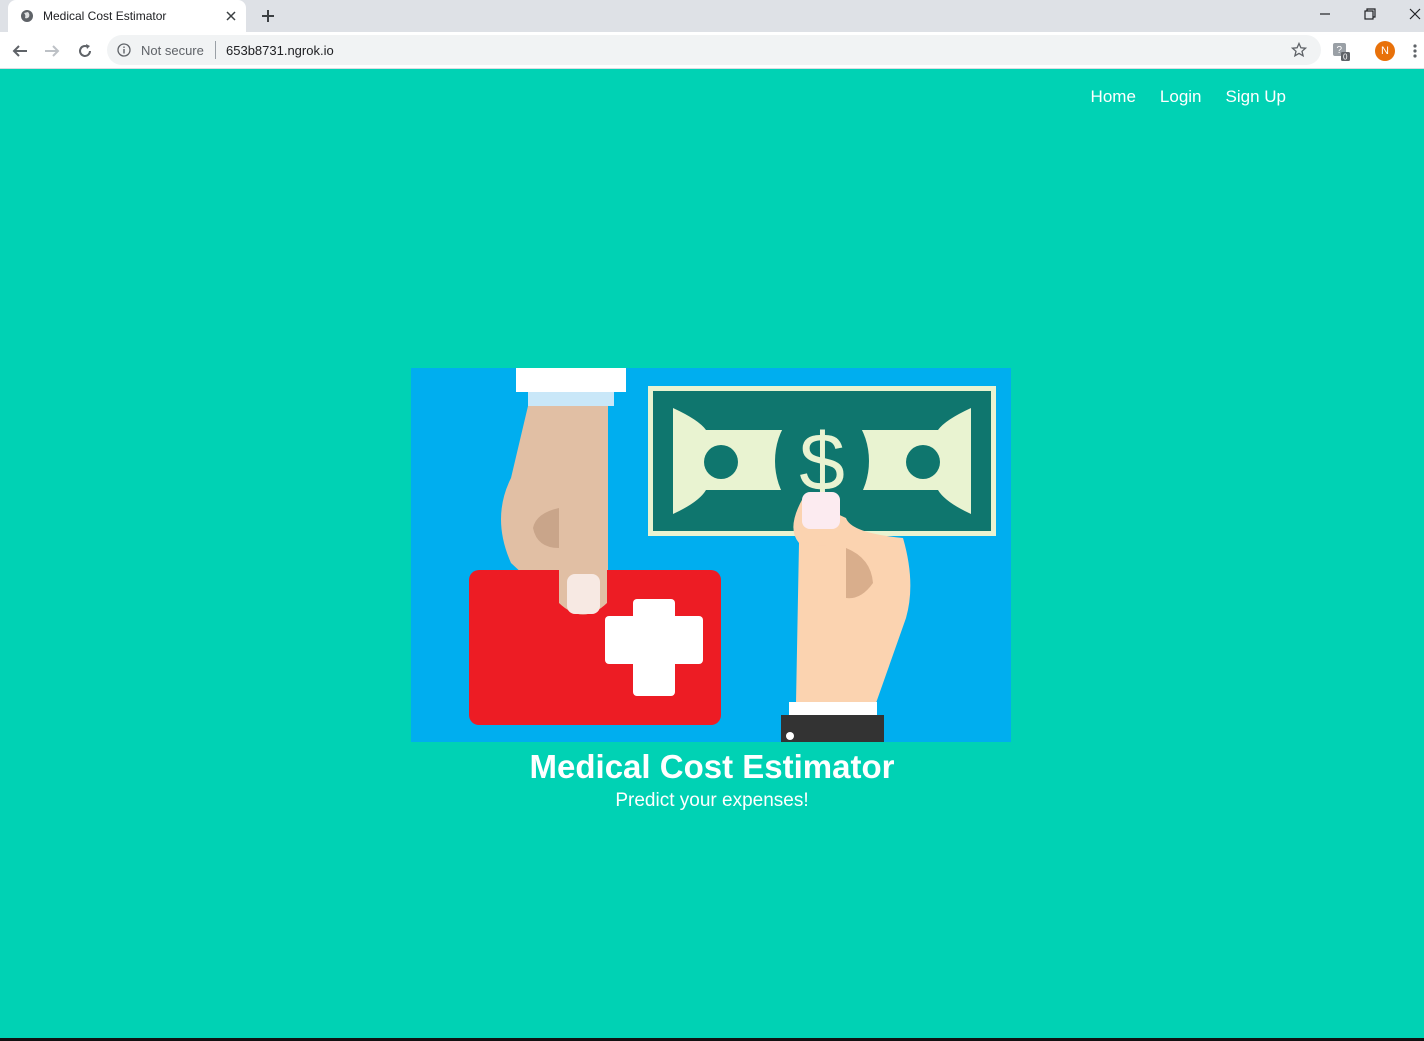 This screenshot has width=1424, height=1041. Describe the element at coordinates (231, 16) in the screenshot. I see `close-tab-icon` at that location.